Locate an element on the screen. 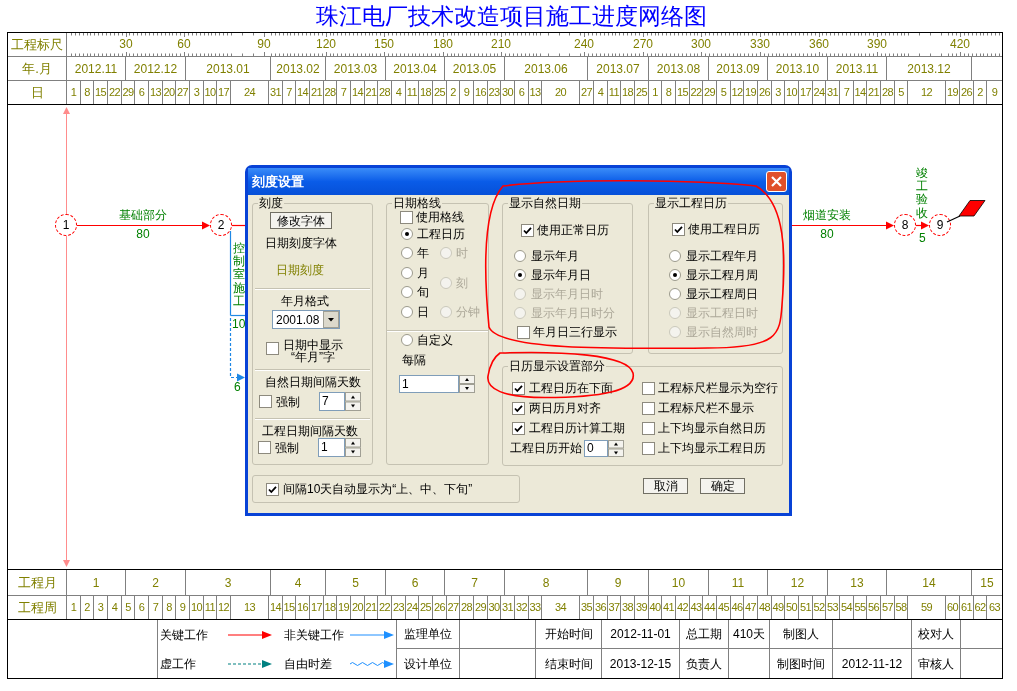 This screenshot has height=691, width=1017. date-format-dropdown: 2001.08 is located at coordinates (306, 319).